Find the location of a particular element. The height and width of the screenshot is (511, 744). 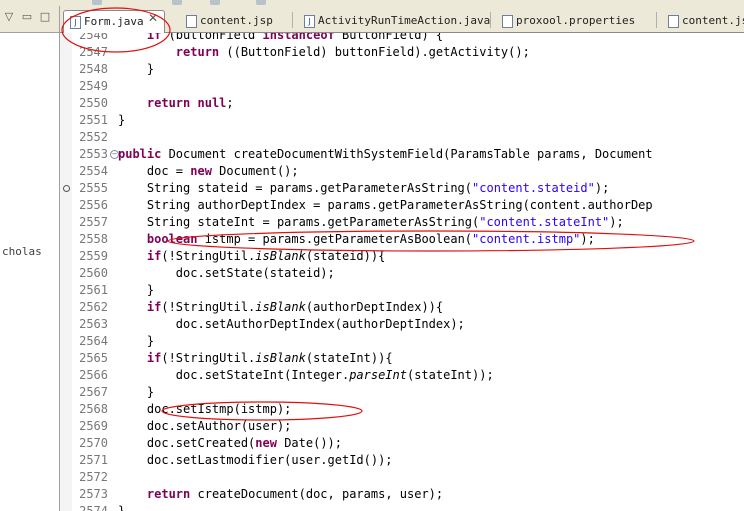

line-number: 2552 is located at coordinates (93, 137).